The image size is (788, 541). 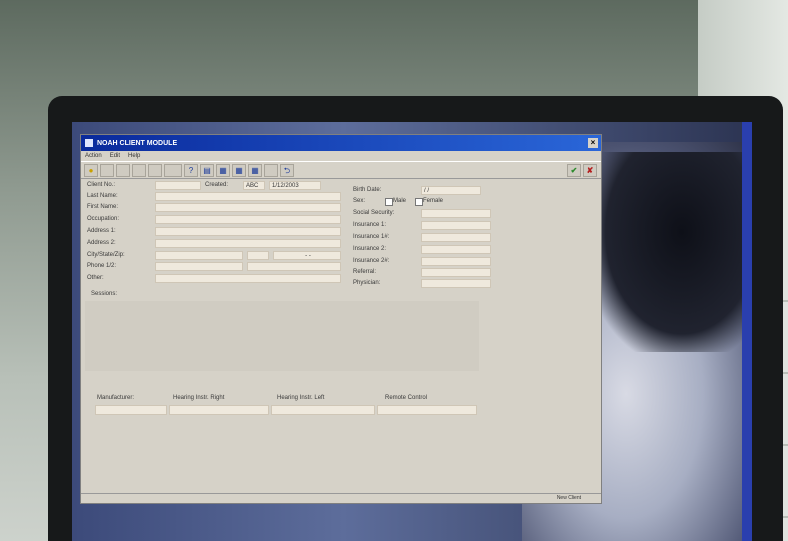 I want to click on phone-2-field, so click(x=294, y=266).